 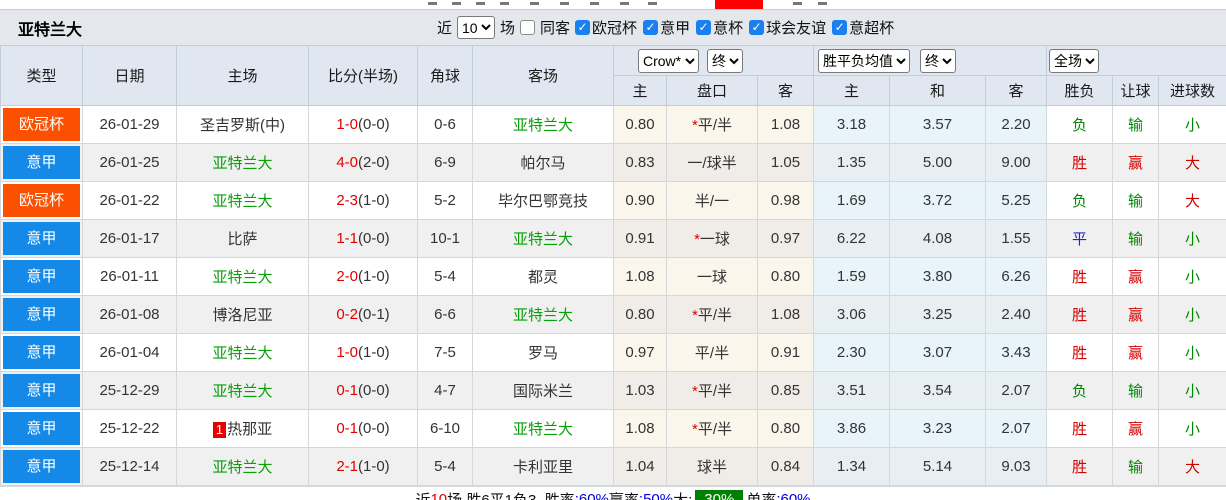 I want to click on scope-select: 全场, so click(x=1074, y=60).